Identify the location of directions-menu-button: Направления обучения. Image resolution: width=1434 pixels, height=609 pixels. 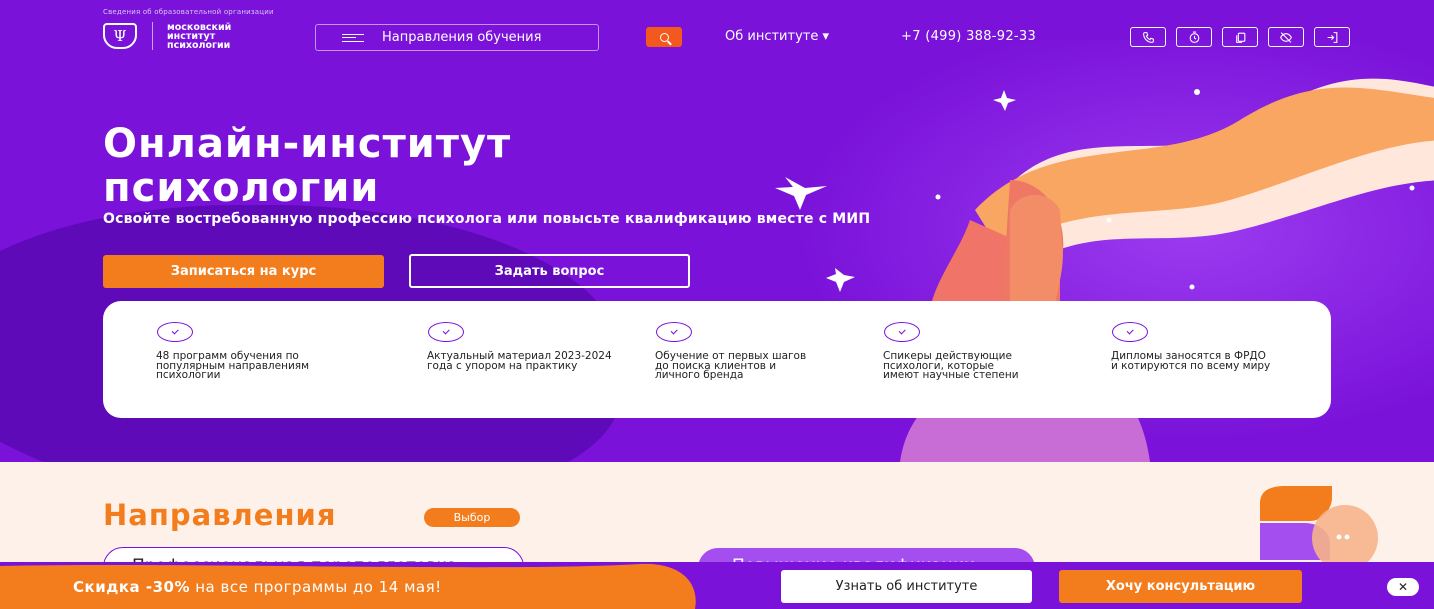
(457, 37).